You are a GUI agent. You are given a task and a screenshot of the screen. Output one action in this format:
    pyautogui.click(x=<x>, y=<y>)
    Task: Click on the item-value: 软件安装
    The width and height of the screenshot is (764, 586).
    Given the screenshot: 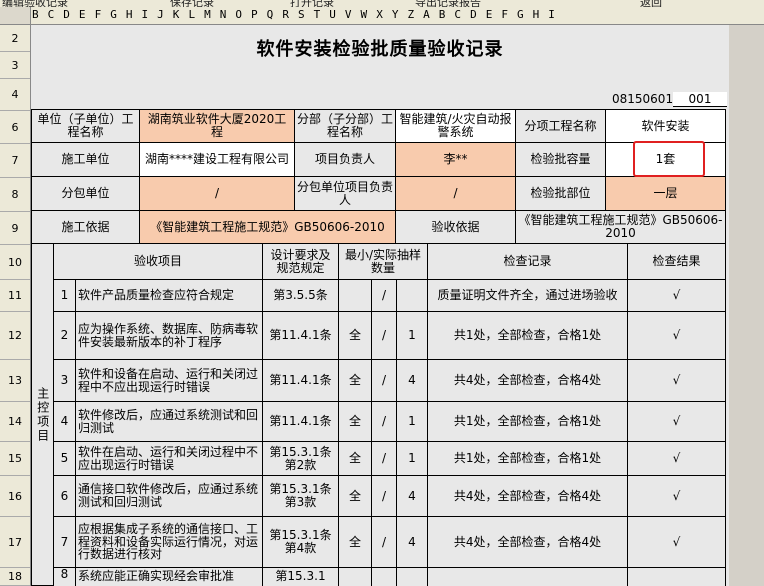 What is the action you would take?
    pyautogui.click(x=666, y=126)
    